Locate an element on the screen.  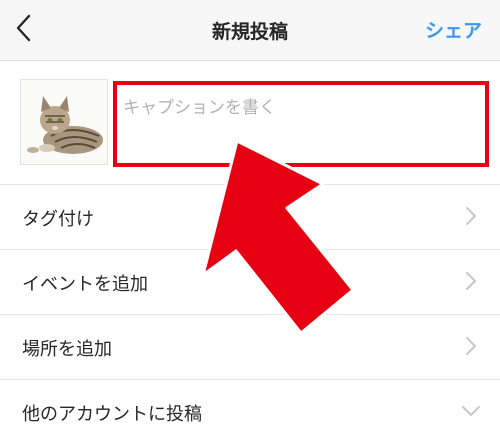
chevron-down-icon is located at coordinates (471, 411).